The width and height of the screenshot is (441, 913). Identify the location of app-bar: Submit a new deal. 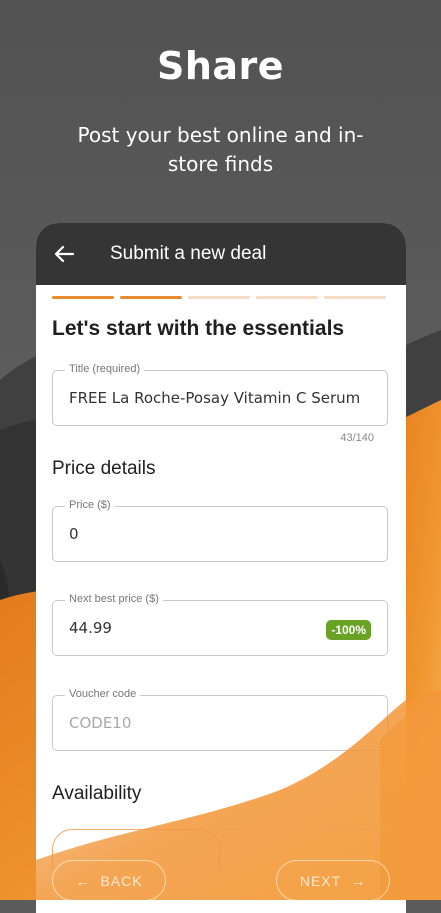
(221, 254).